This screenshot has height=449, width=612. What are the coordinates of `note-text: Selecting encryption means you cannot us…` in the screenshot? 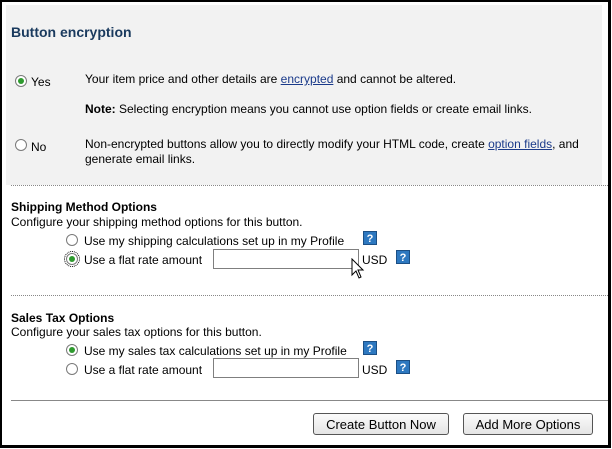 It's located at (323, 109).